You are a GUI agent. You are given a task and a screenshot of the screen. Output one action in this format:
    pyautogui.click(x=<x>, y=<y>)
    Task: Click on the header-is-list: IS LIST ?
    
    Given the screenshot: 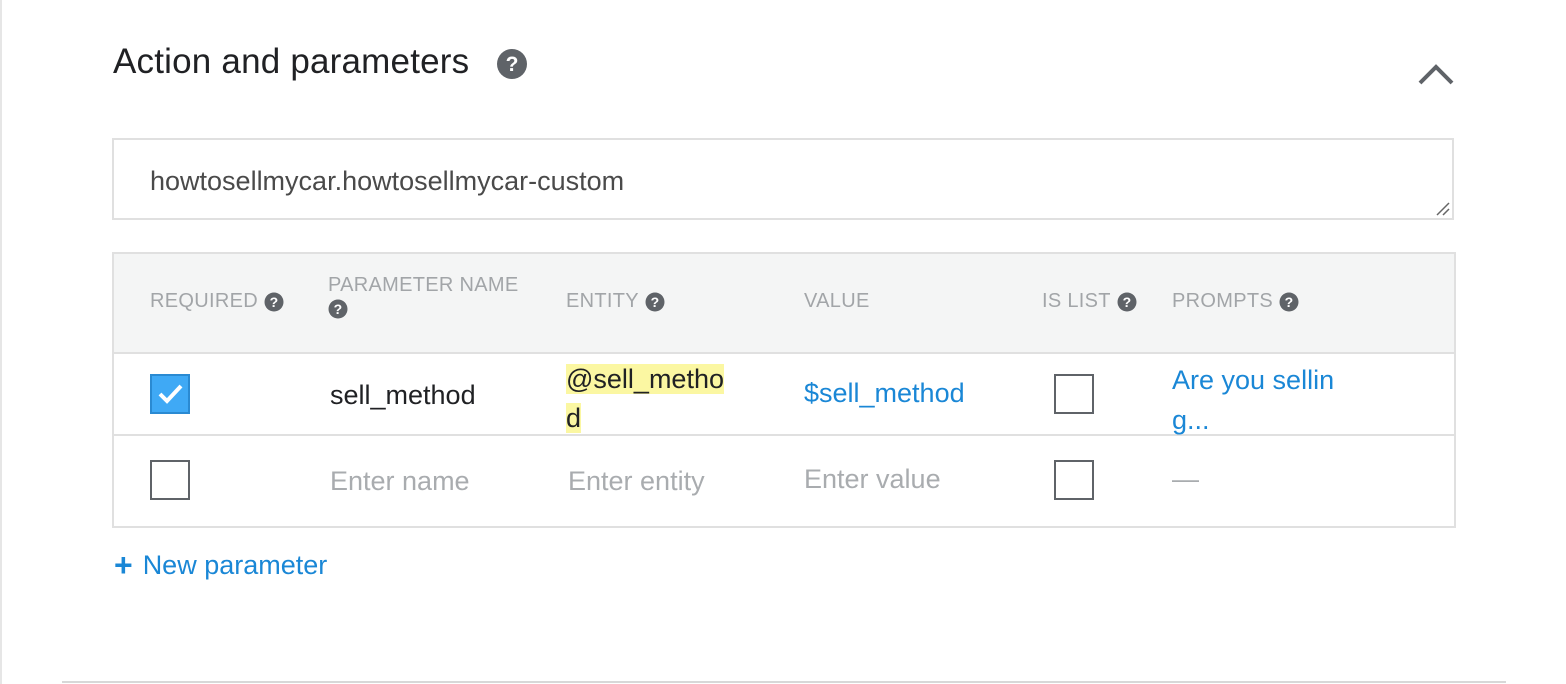 What is the action you would take?
    pyautogui.click(x=1089, y=301)
    